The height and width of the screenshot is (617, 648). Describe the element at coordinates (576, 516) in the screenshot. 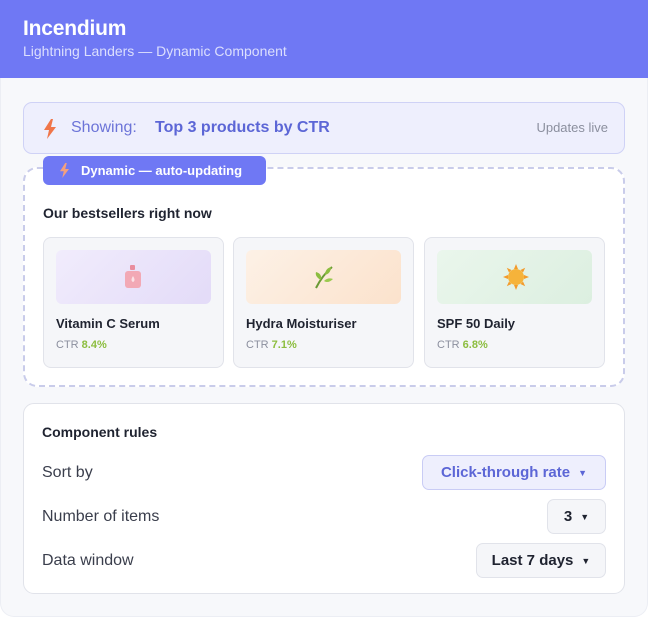

I see `number-of-items-select: 3 ▼` at that location.